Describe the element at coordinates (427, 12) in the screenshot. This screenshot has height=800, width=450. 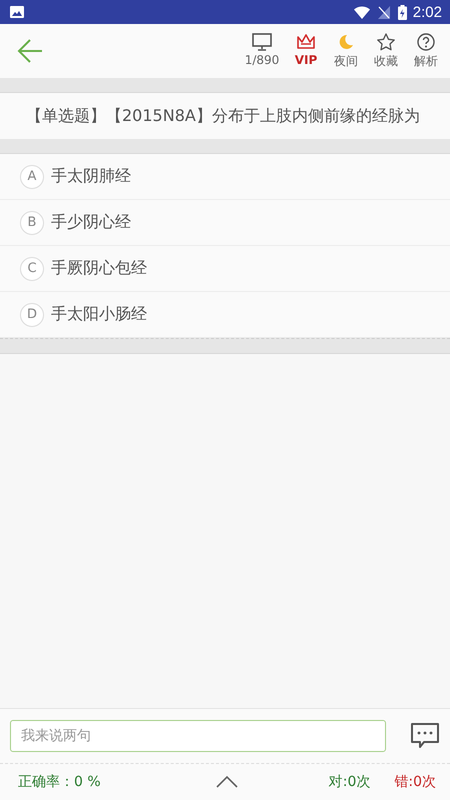
I see `clock-time: 2:02` at that location.